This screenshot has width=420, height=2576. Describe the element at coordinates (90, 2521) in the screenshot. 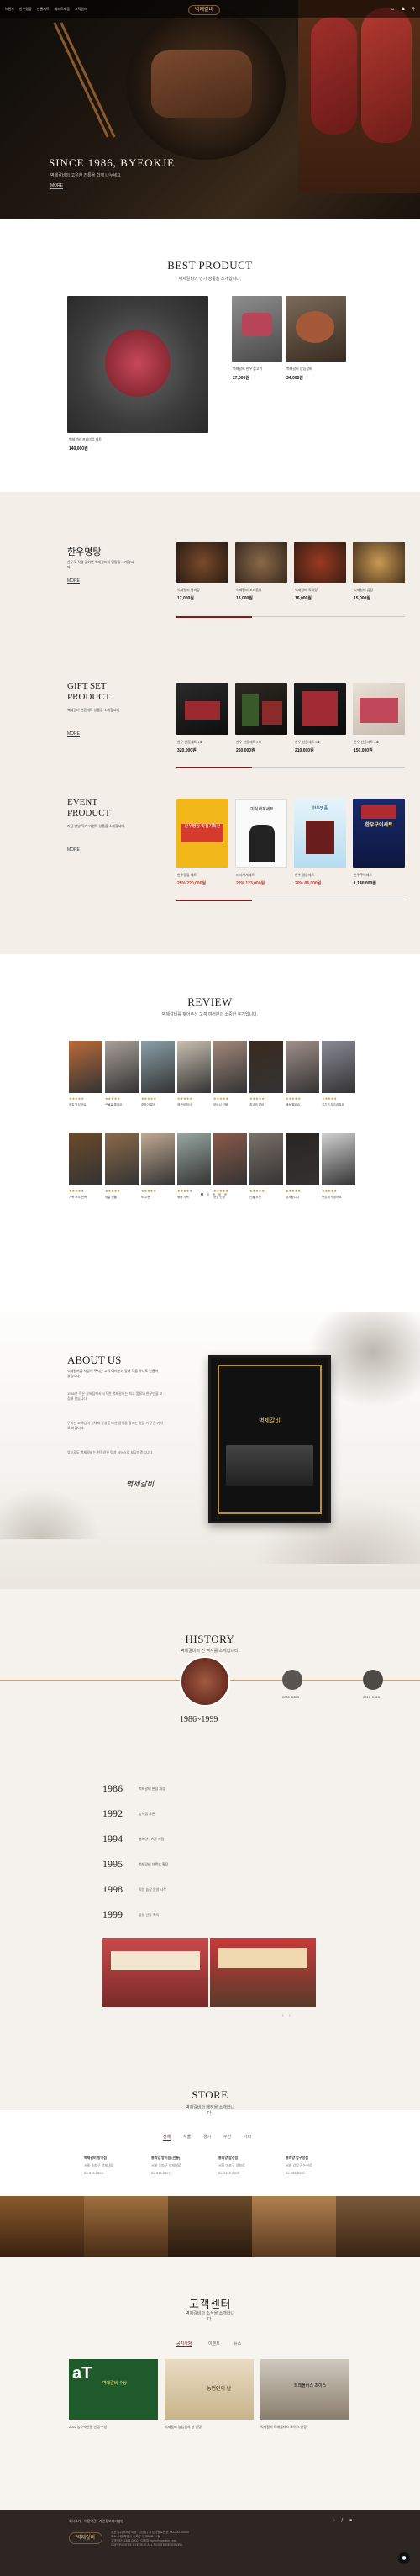

I see `footer-link: 이용약관` at that location.